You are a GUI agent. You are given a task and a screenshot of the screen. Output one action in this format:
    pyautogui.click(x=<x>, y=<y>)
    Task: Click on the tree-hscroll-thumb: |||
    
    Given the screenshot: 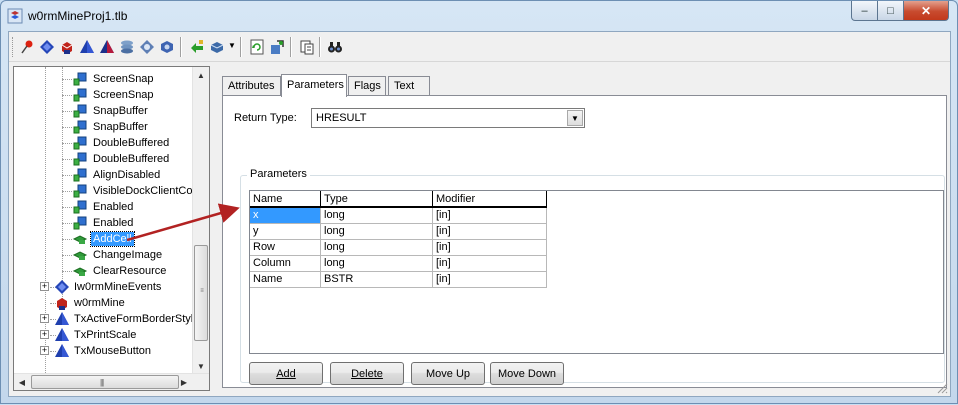 What is the action you would take?
    pyautogui.click(x=105, y=382)
    